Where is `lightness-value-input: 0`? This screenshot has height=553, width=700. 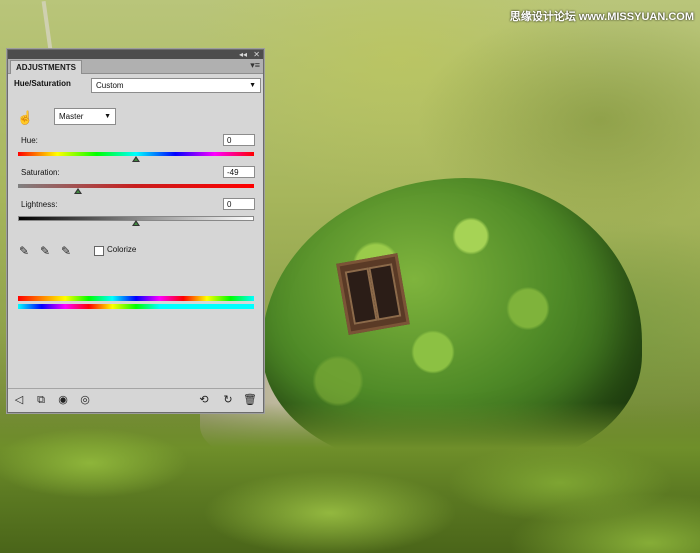
lightness-value-input: 0 is located at coordinates (239, 204).